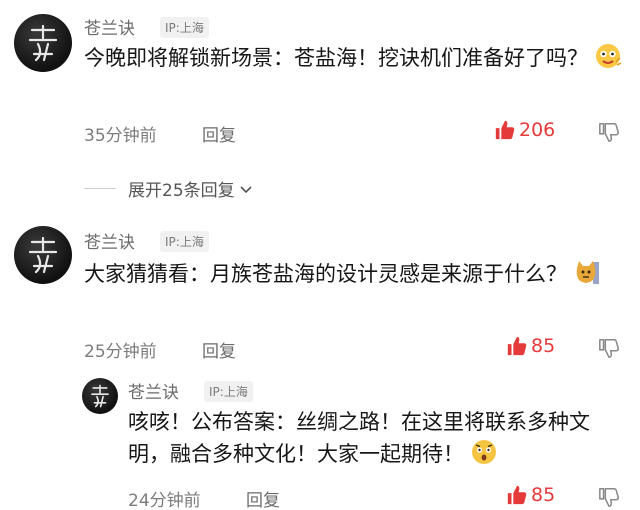 The width and height of the screenshot is (640, 510). What do you see at coordinates (608, 56) in the screenshot?
I see `excited-face-emoji-icon` at bounding box center [608, 56].